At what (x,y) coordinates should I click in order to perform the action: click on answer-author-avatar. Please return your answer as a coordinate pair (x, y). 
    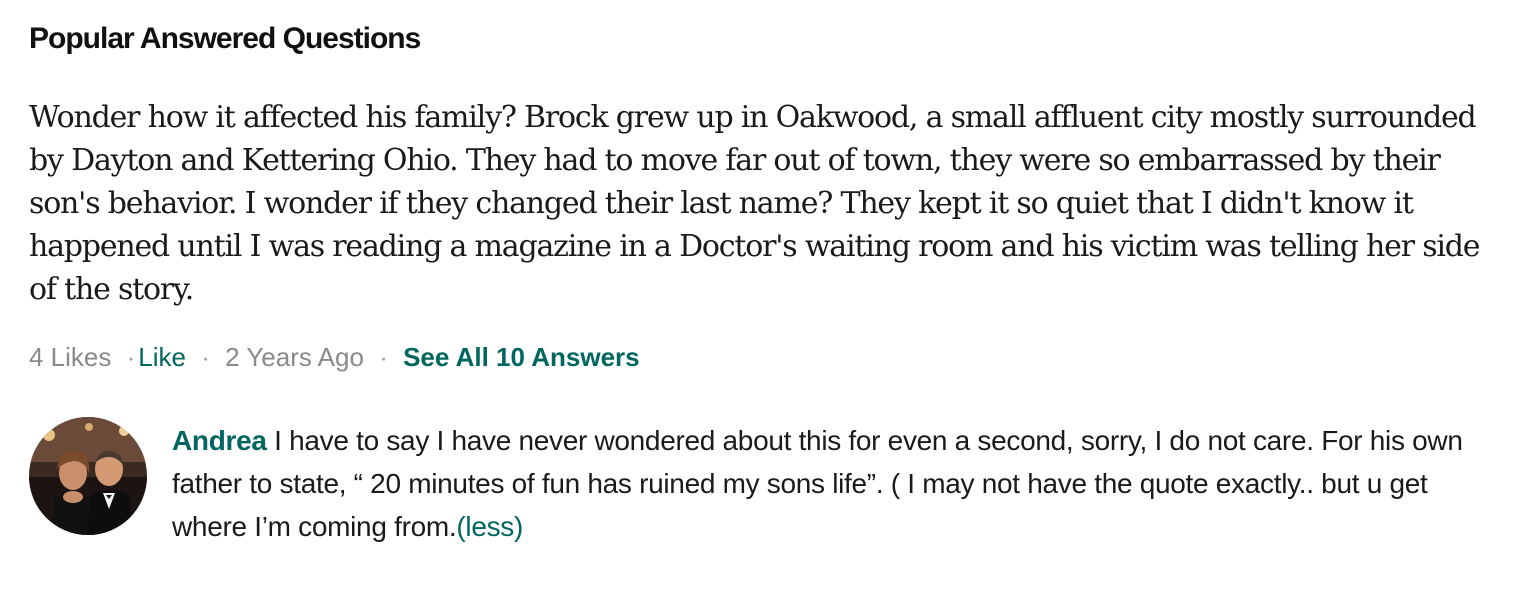
    Looking at the image, I should click on (88, 476).